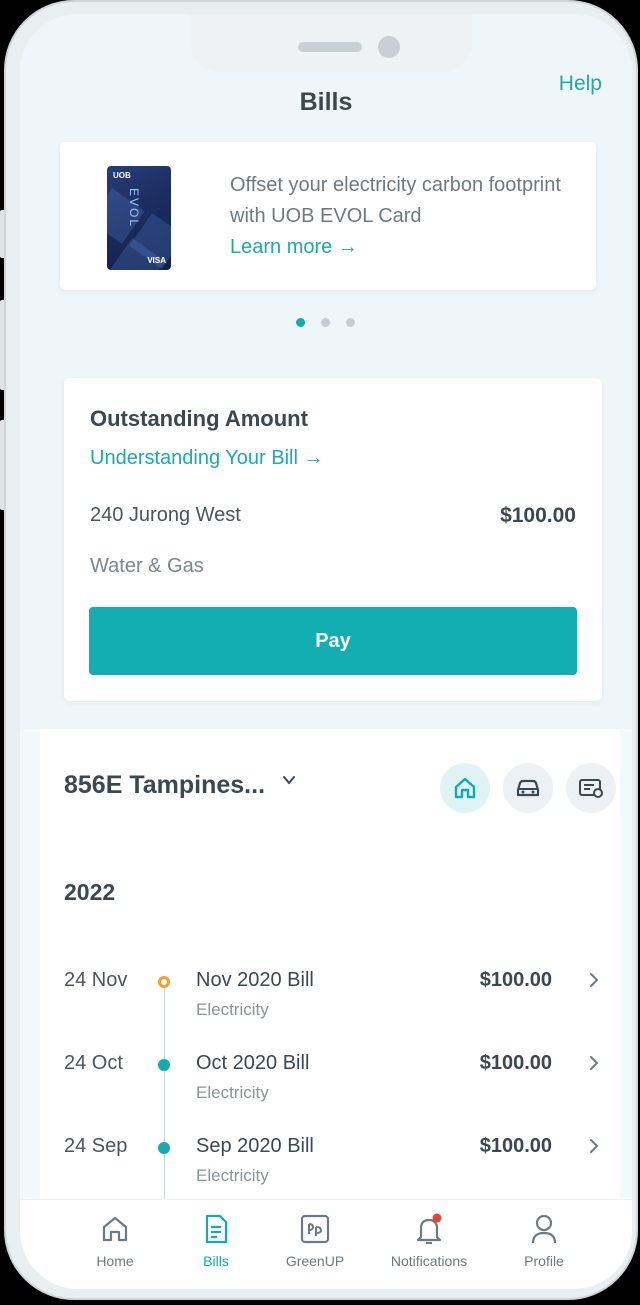  I want to click on year-heading: 2022, so click(90, 892).